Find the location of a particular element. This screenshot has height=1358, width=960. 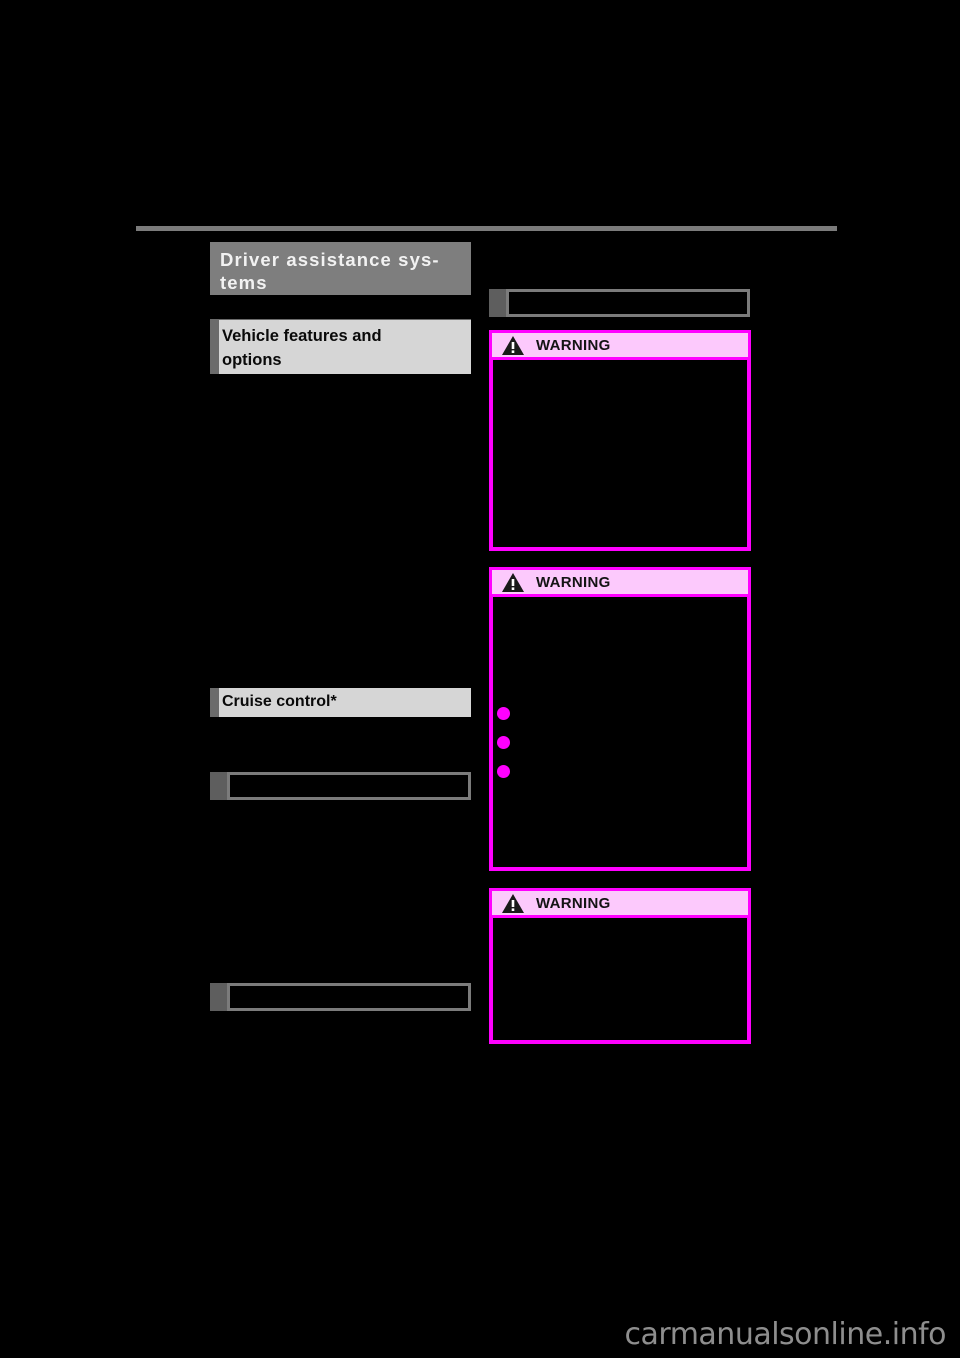

warning-box-1-label: WARNING is located at coordinates (573, 345).